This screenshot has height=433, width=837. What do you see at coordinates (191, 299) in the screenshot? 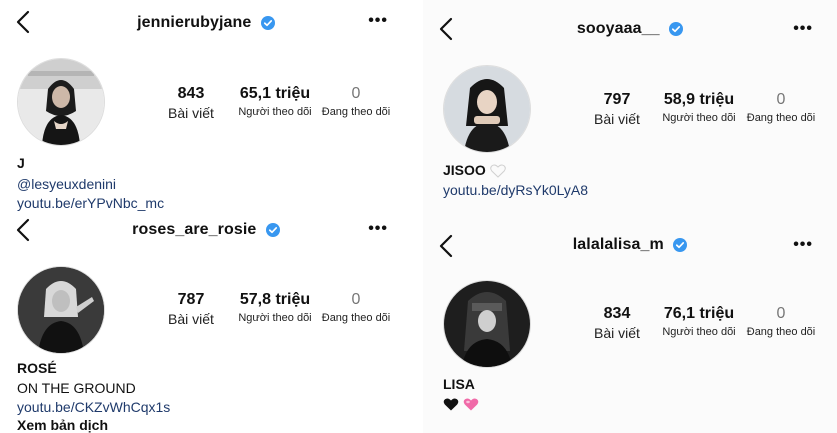
I see `posts-count: 787` at bounding box center [191, 299].